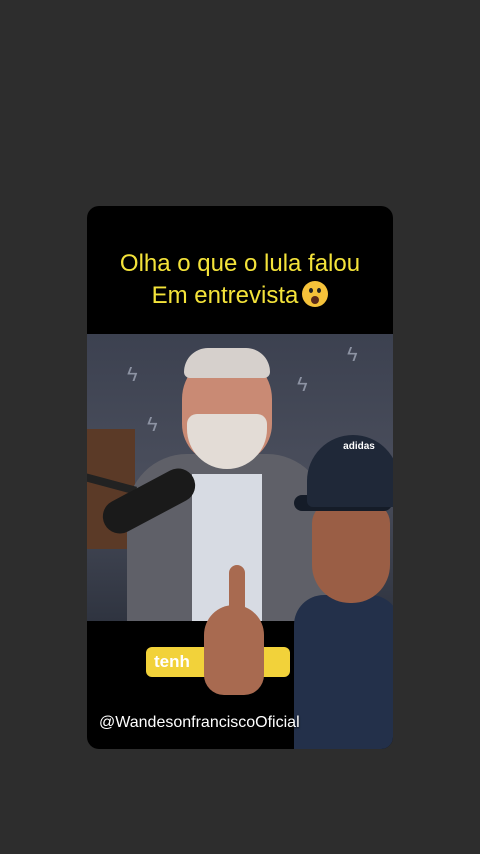  Describe the element at coordinates (225, 295) in the screenshot. I see `title-line-2-text: Em entrevista` at that location.